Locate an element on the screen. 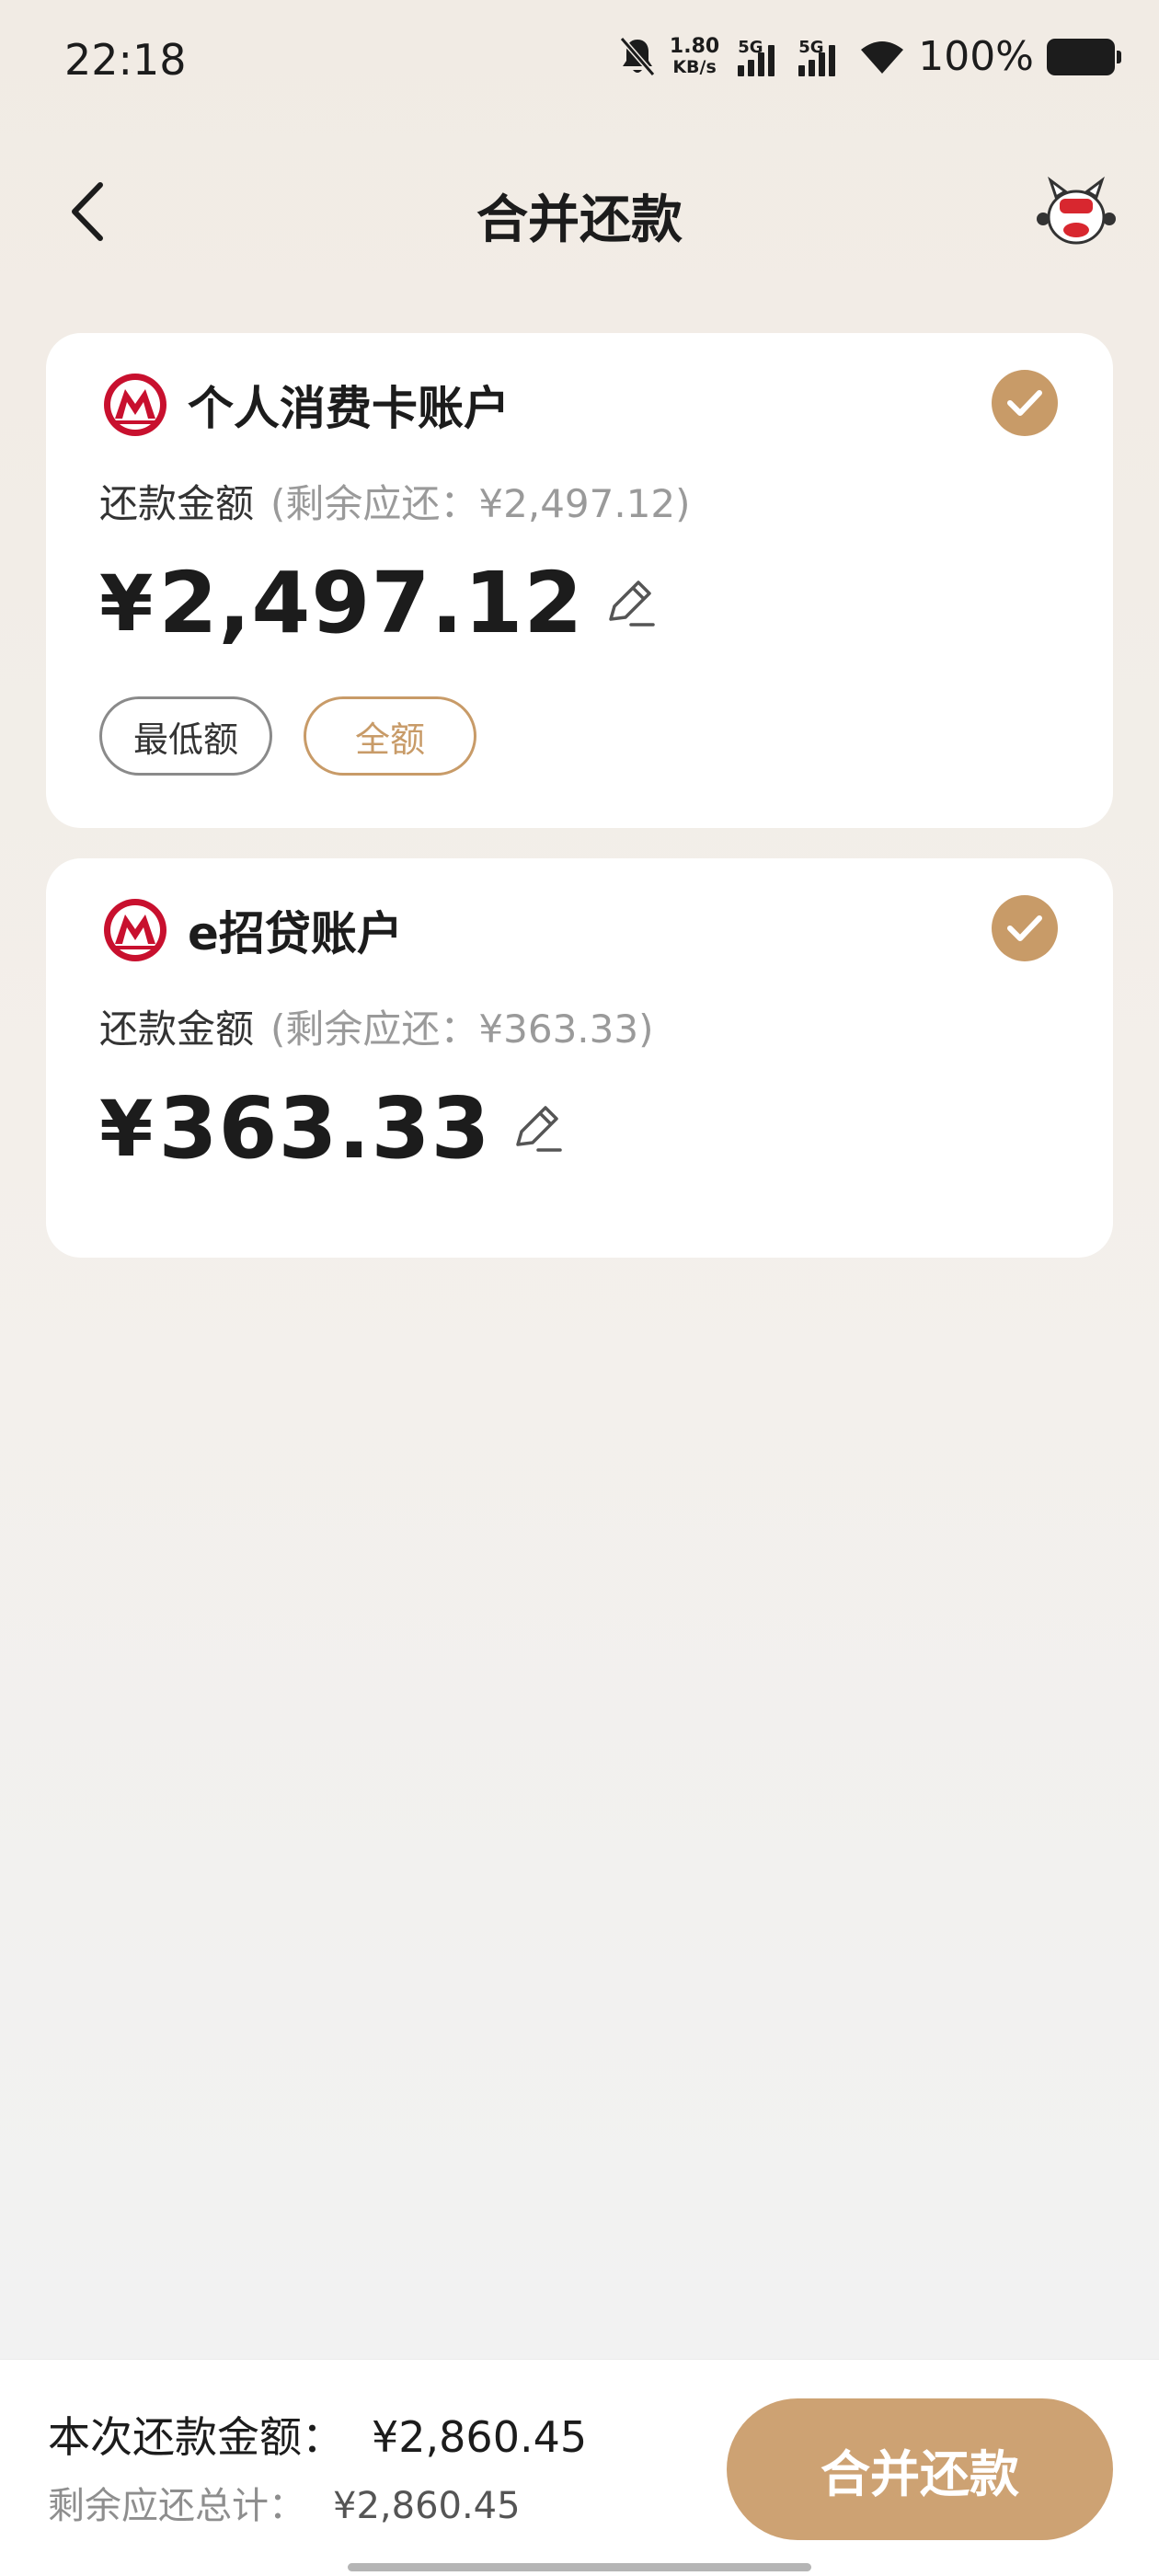 This screenshot has height=2576, width=1159. account-header: e招贷账户 is located at coordinates (253, 930).